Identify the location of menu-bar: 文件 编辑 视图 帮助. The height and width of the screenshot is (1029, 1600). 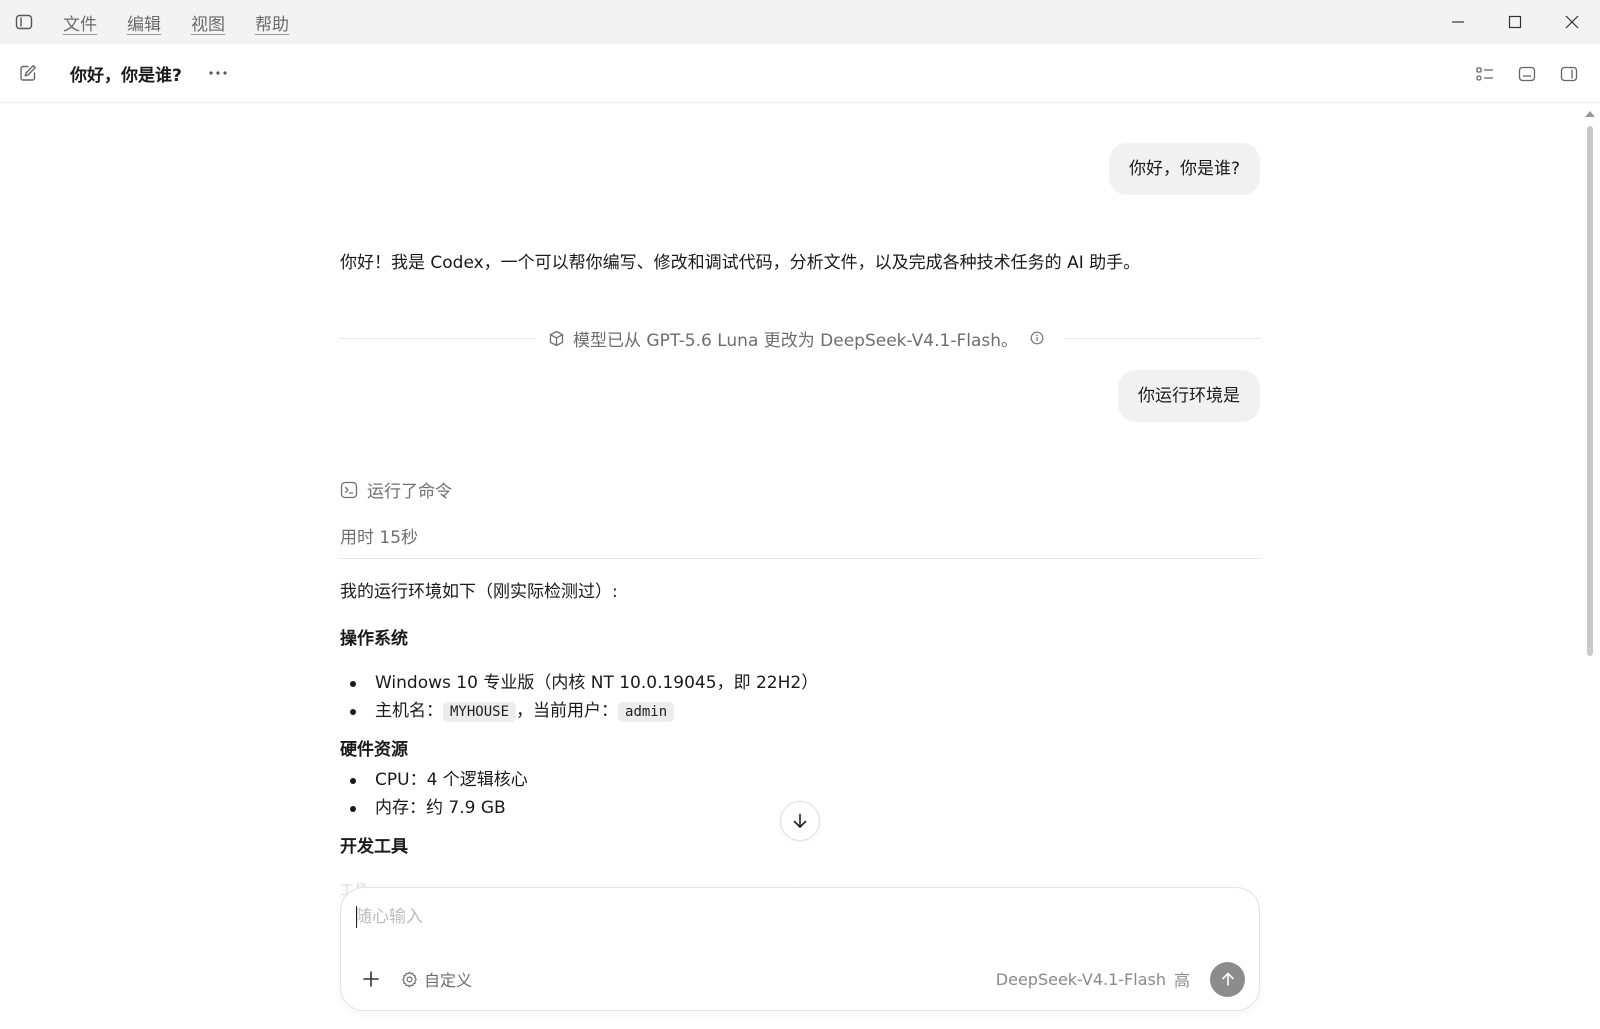
(176, 22).